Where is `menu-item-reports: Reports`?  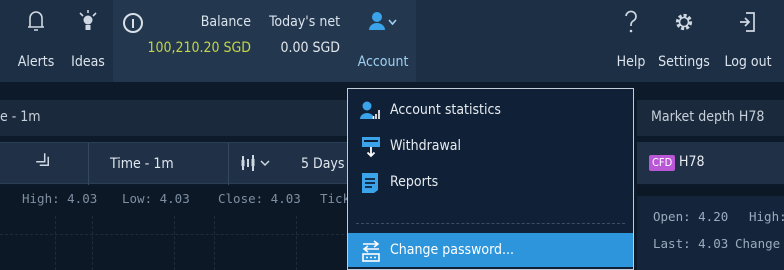
menu-item-reports: Reports is located at coordinates (490, 183).